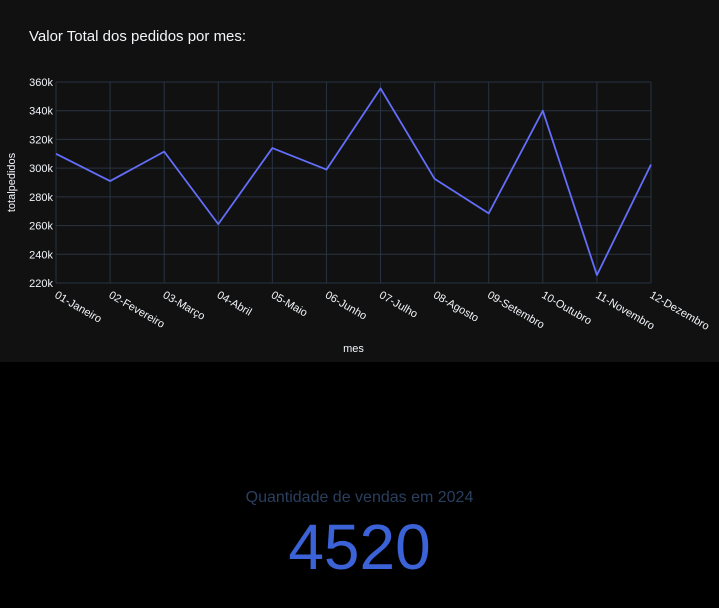  Describe the element at coordinates (184, 306) in the screenshot. I see `x-tick-label: 03-Março` at that location.